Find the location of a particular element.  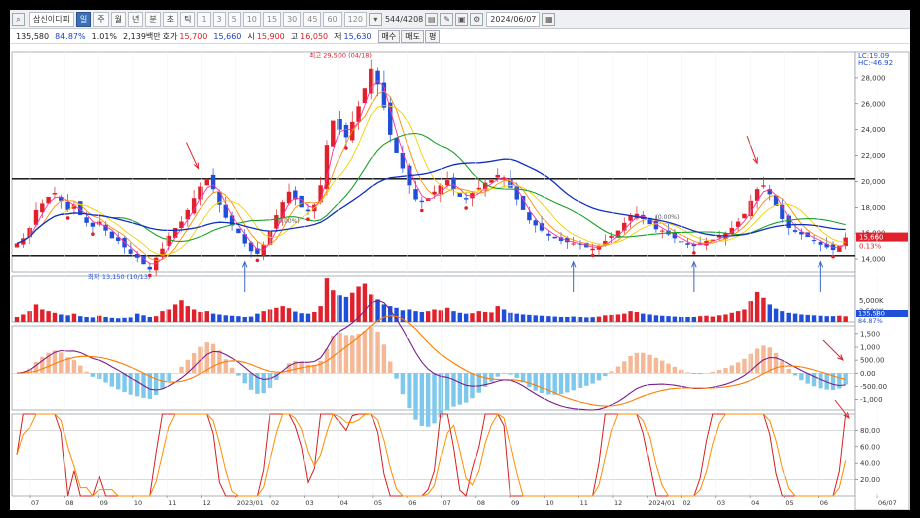

current-price-label: 15,660 is located at coordinates (871, 238).